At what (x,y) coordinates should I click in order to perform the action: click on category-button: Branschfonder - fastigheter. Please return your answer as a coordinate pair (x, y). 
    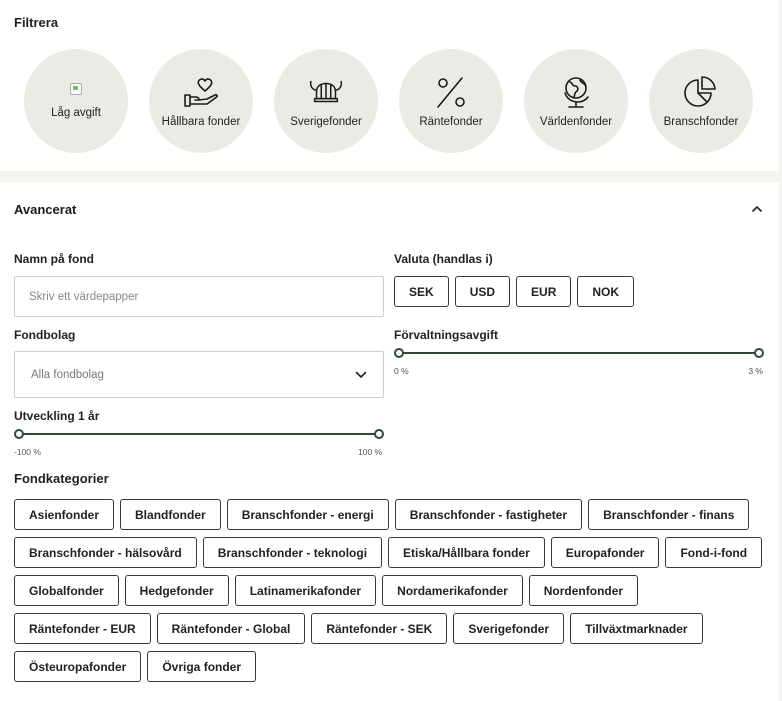
    Looking at the image, I should click on (488, 514).